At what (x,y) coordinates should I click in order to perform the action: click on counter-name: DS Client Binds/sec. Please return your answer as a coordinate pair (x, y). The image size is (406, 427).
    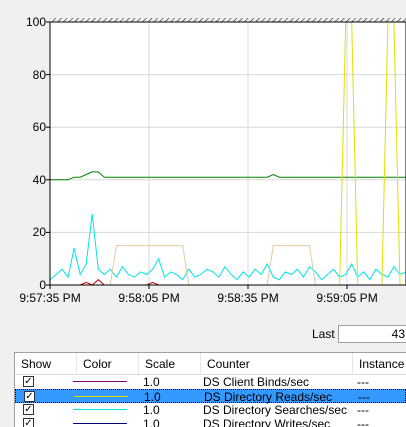
    Looking at the image, I should click on (256, 382).